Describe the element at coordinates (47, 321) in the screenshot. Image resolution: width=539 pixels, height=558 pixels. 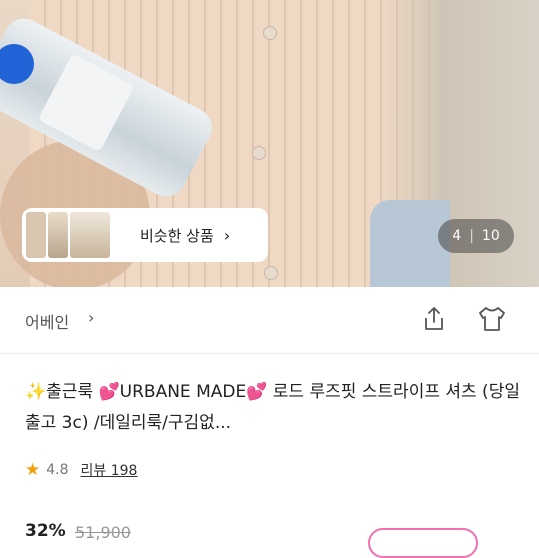
I see `store-name-link: 어베인` at that location.